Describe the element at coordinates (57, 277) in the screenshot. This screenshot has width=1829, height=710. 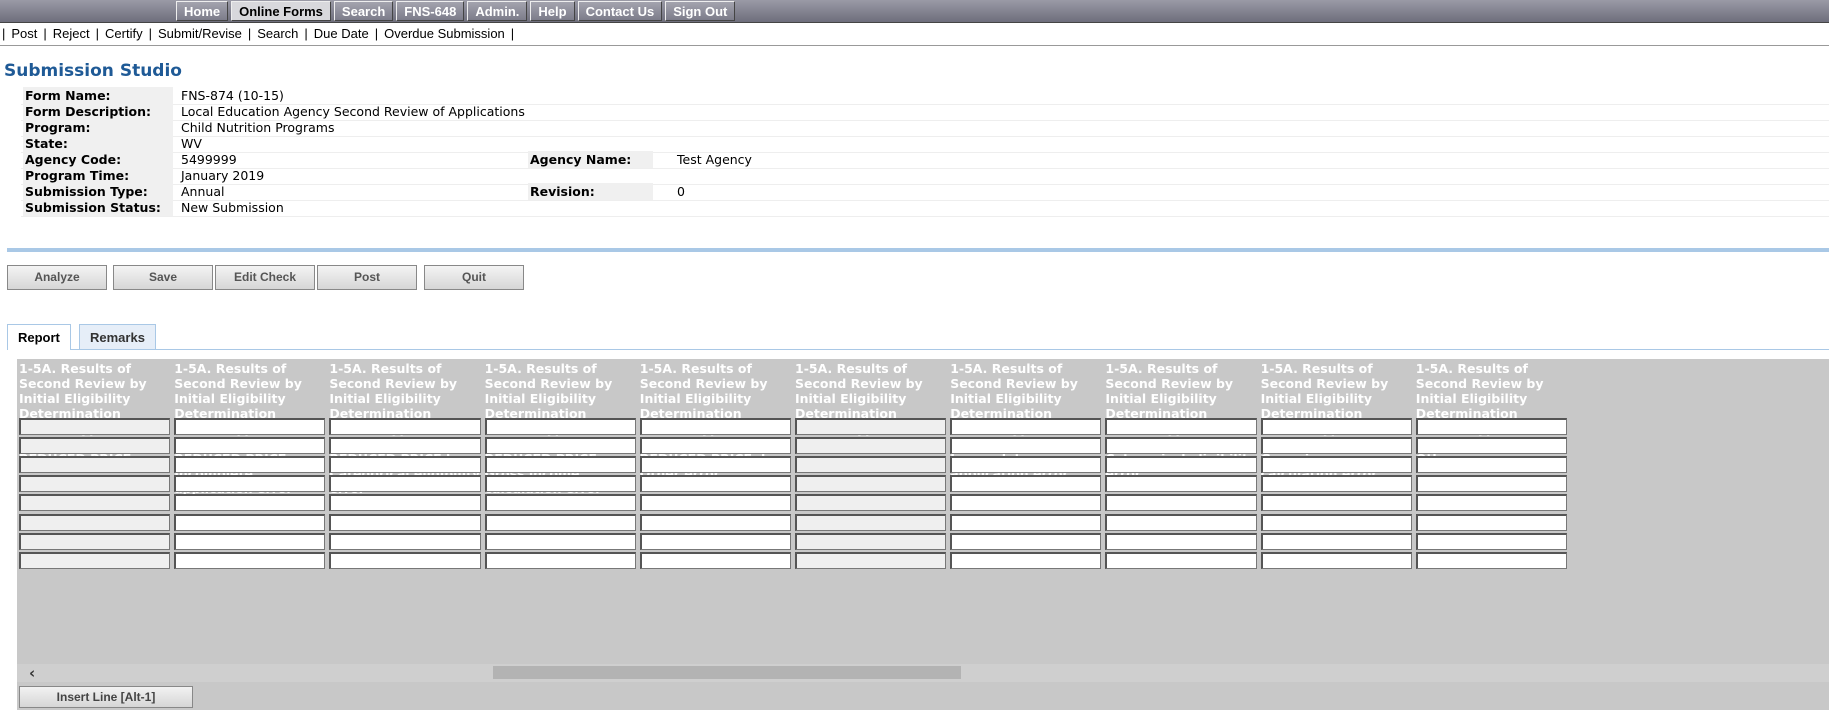
I see `analyze-button: Analyze` at that location.